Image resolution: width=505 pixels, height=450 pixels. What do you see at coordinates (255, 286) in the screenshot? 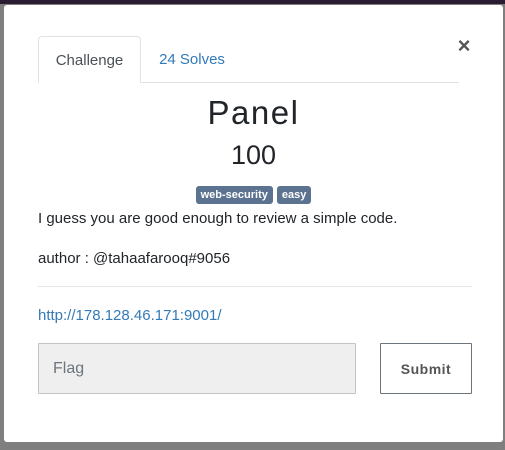
I see `divider` at bounding box center [255, 286].